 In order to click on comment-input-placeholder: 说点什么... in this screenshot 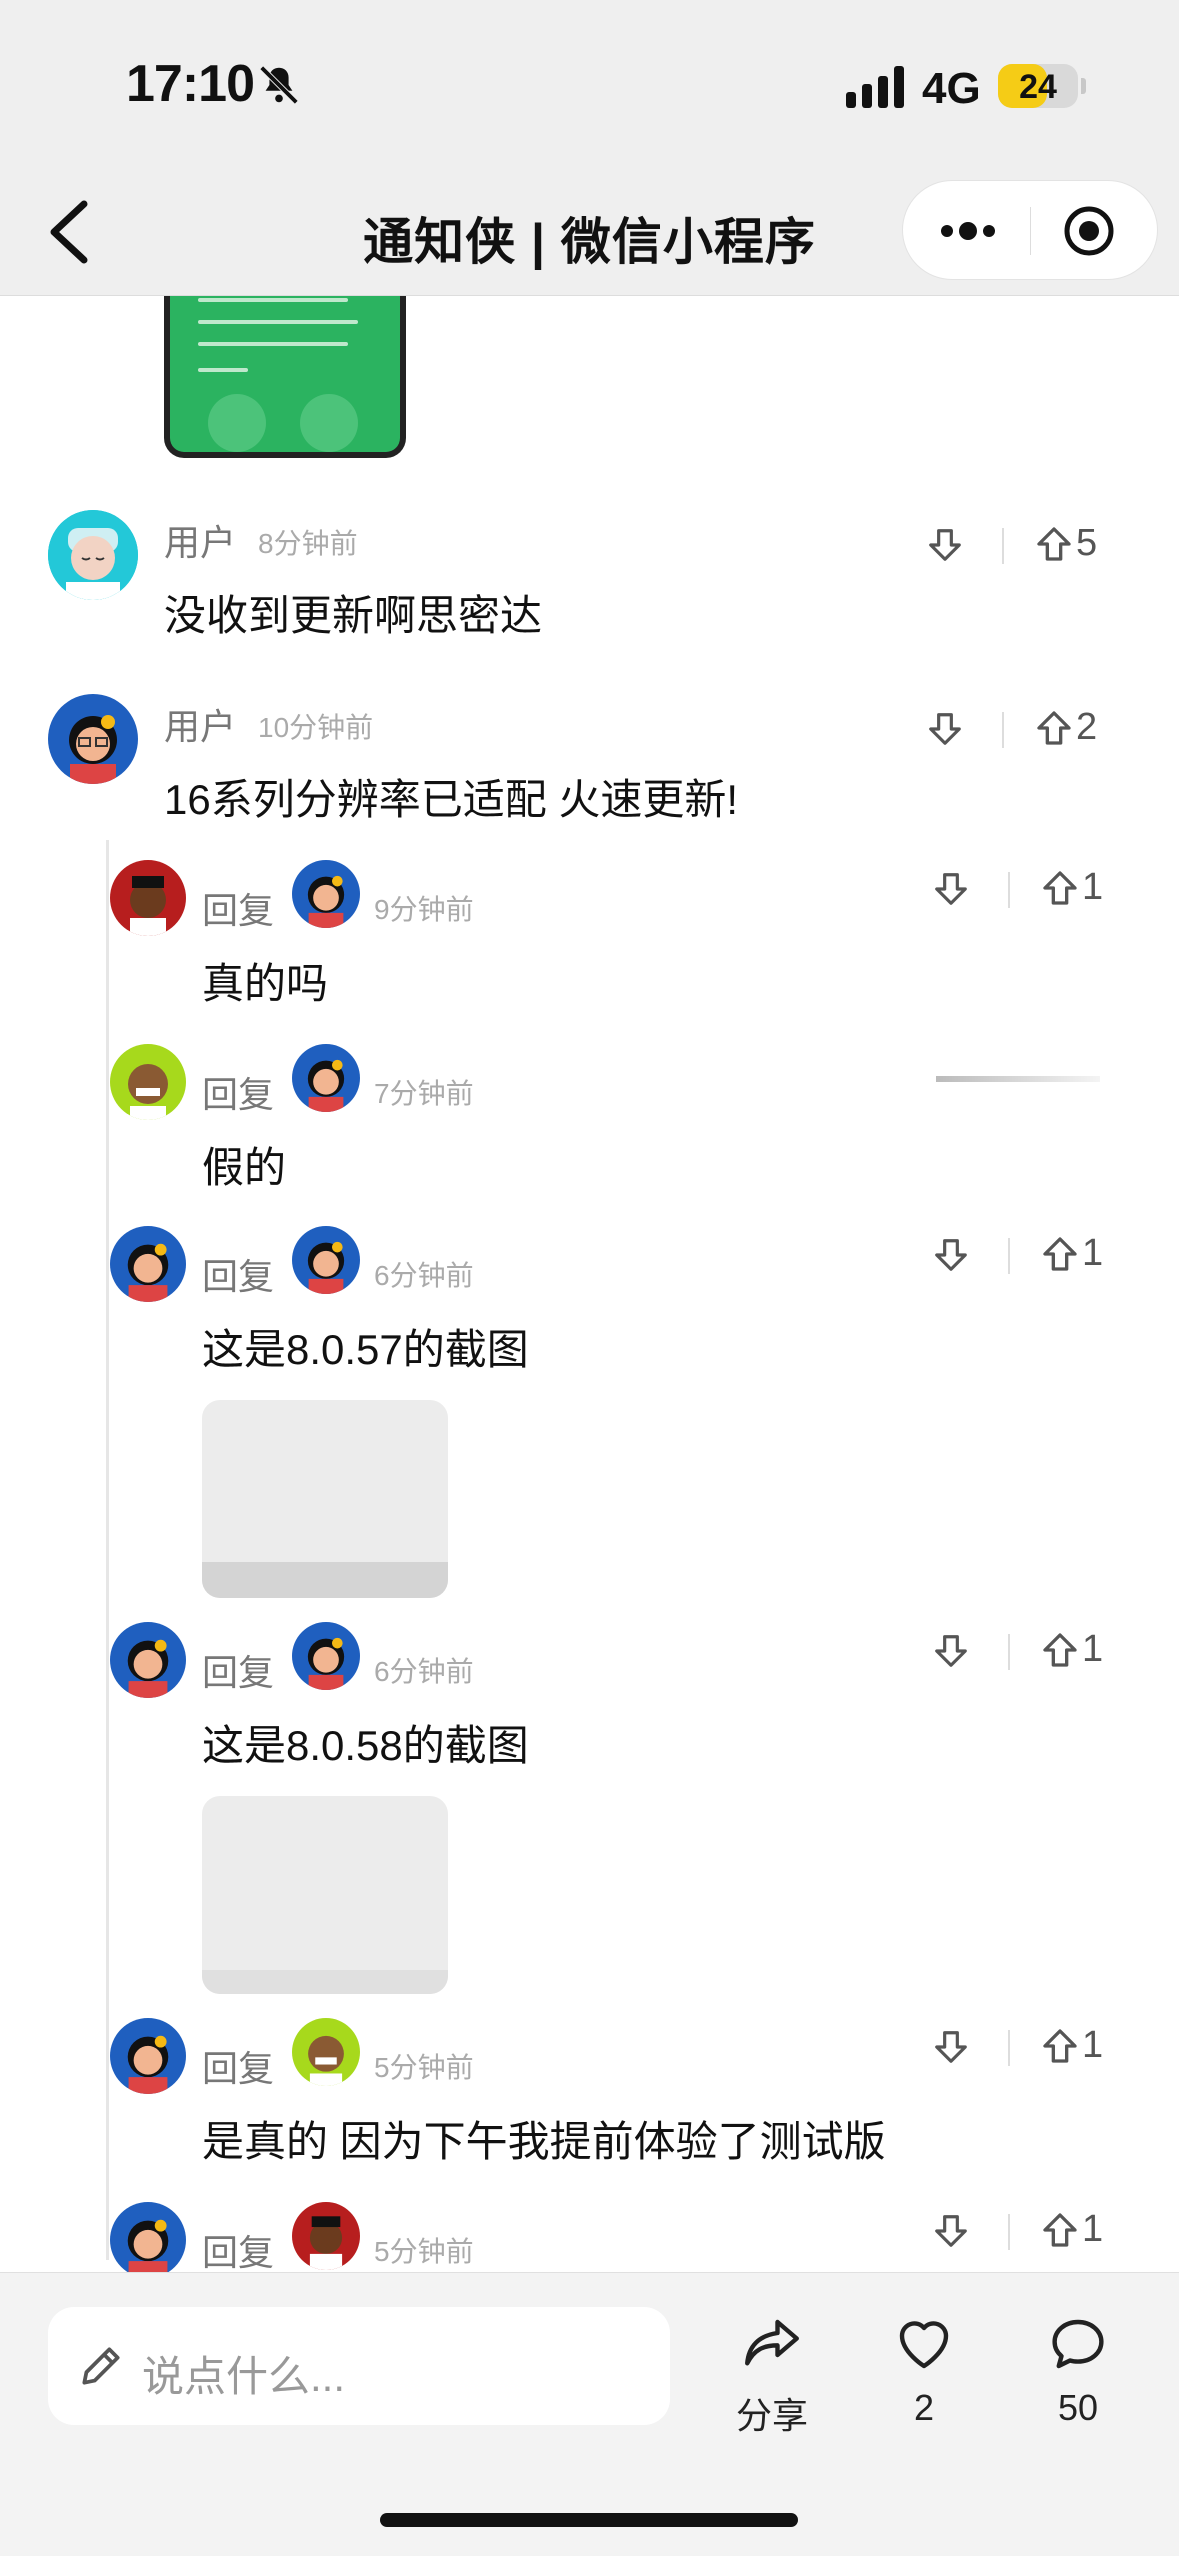, I will do `click(244, 2376)`.